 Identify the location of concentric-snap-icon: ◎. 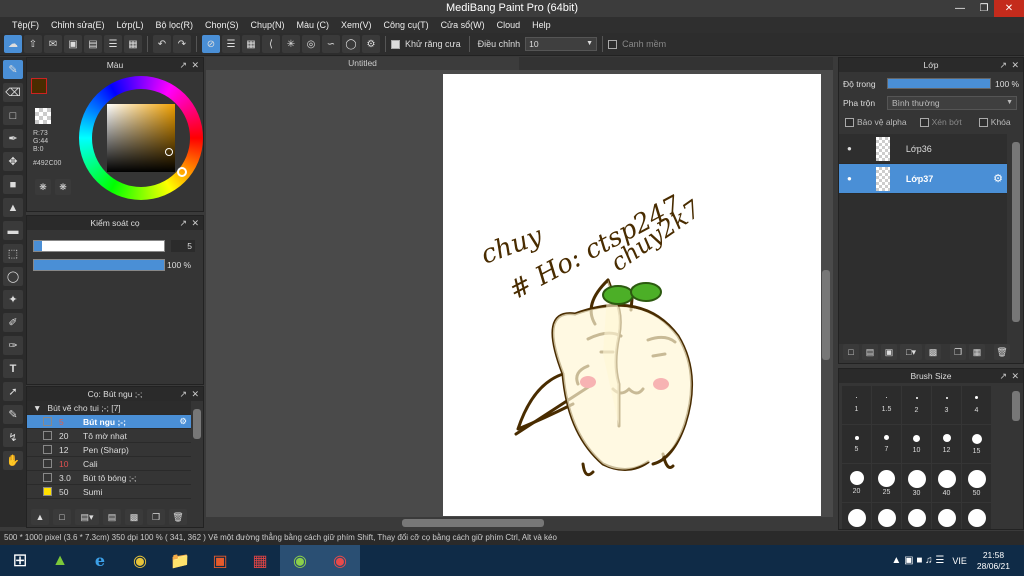
(311, 44).